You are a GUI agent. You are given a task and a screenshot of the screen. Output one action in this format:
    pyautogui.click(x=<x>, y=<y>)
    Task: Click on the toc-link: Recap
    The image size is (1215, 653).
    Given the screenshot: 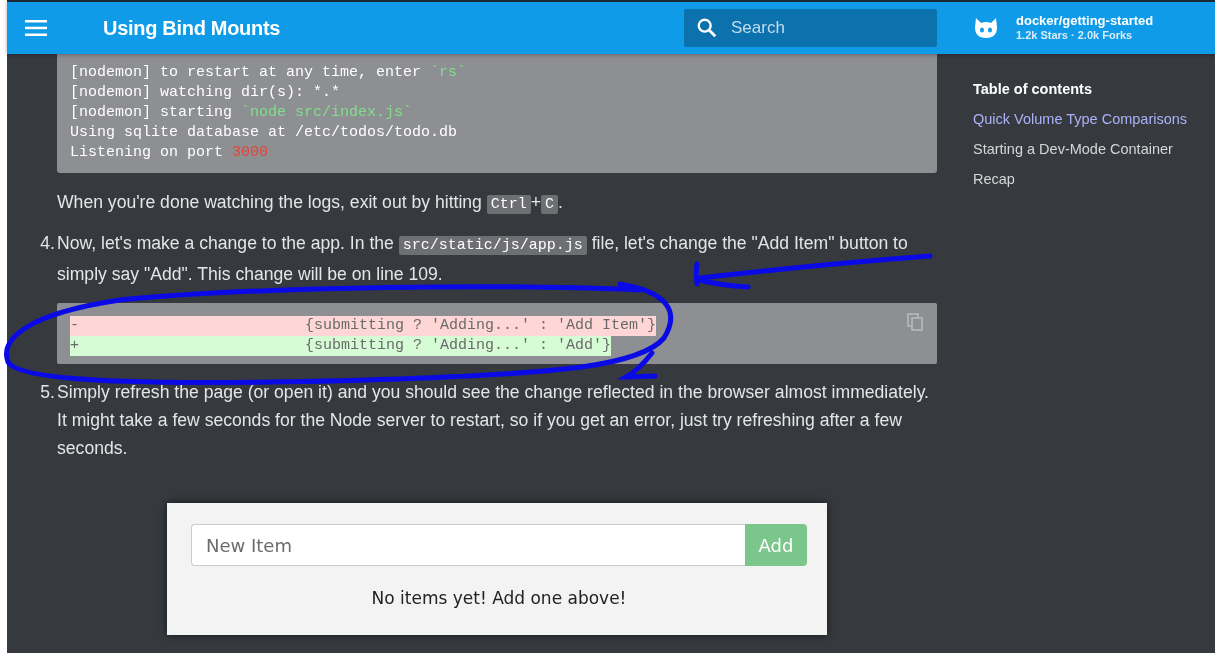 What is the action you would take?
    pyautogui.click(x=994, y=179)
    